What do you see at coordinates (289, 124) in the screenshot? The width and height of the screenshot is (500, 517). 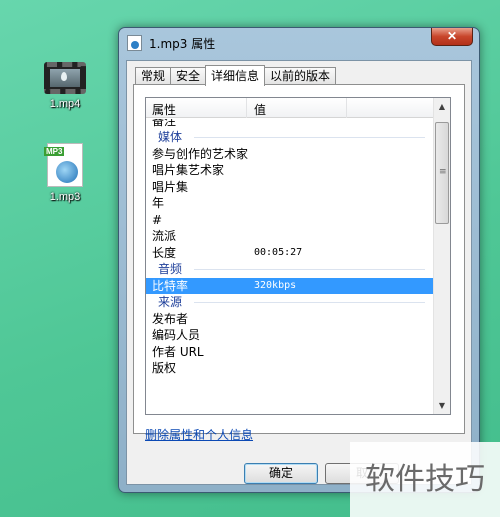 I see `list-item: 备注` at bounding box center [289, 124].